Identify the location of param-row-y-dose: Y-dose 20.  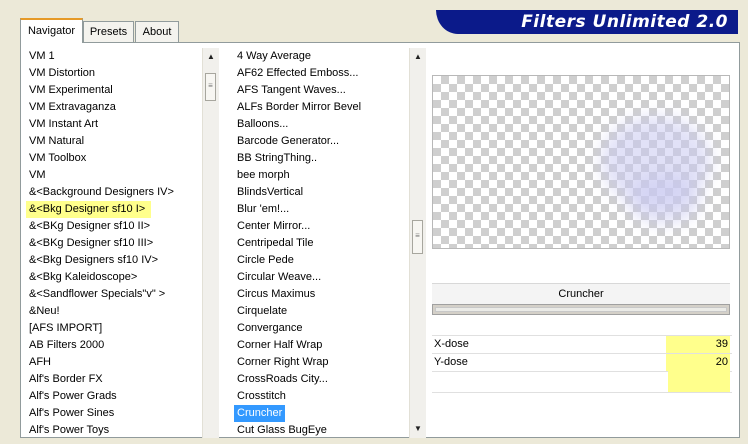
(582, 362).